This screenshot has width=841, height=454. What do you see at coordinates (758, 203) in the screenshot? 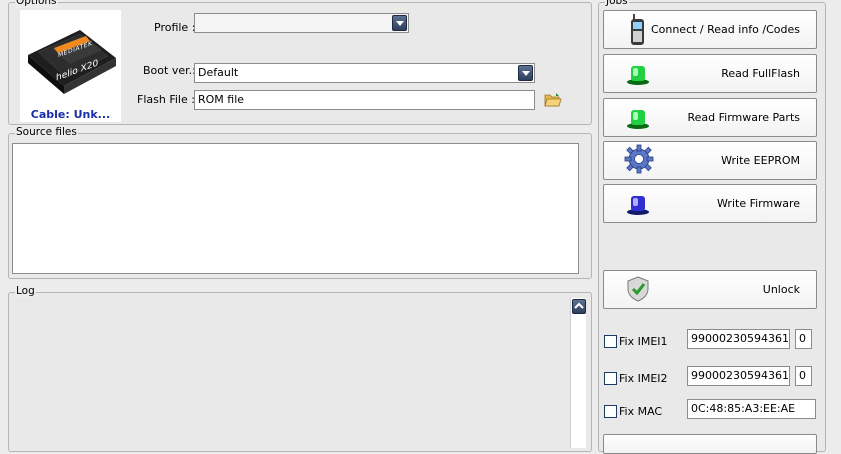
I see `write-firmware-label: Write Firmware` at bounding box center [758, 203].